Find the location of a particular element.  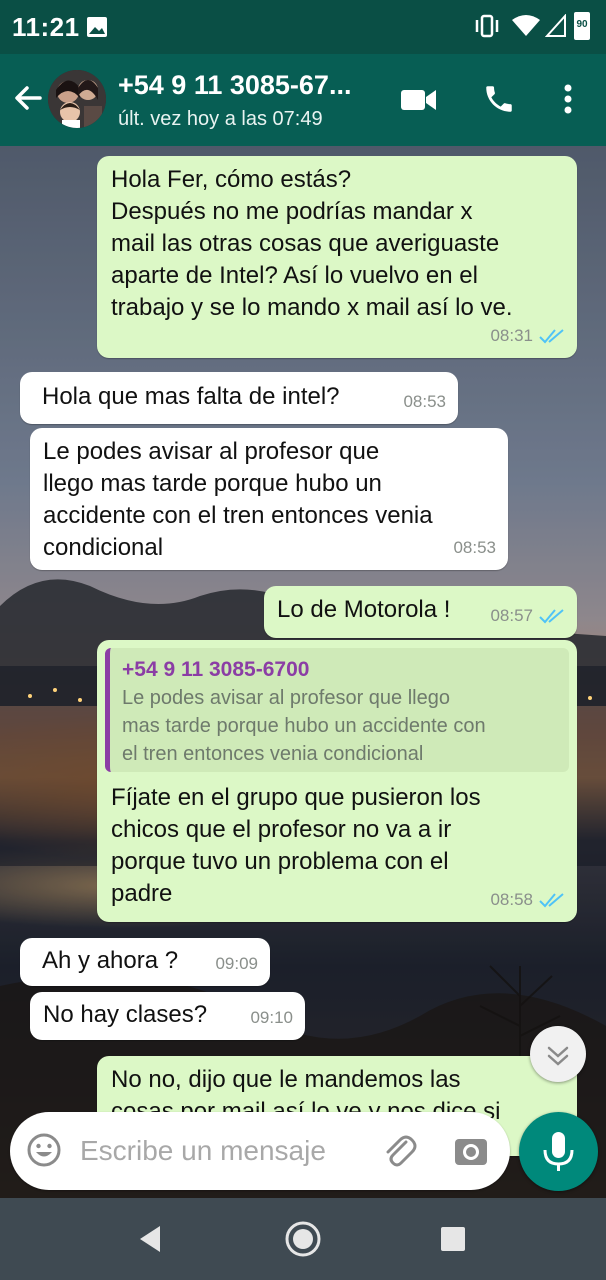

message-composer is located at coordinates (260, 1151).